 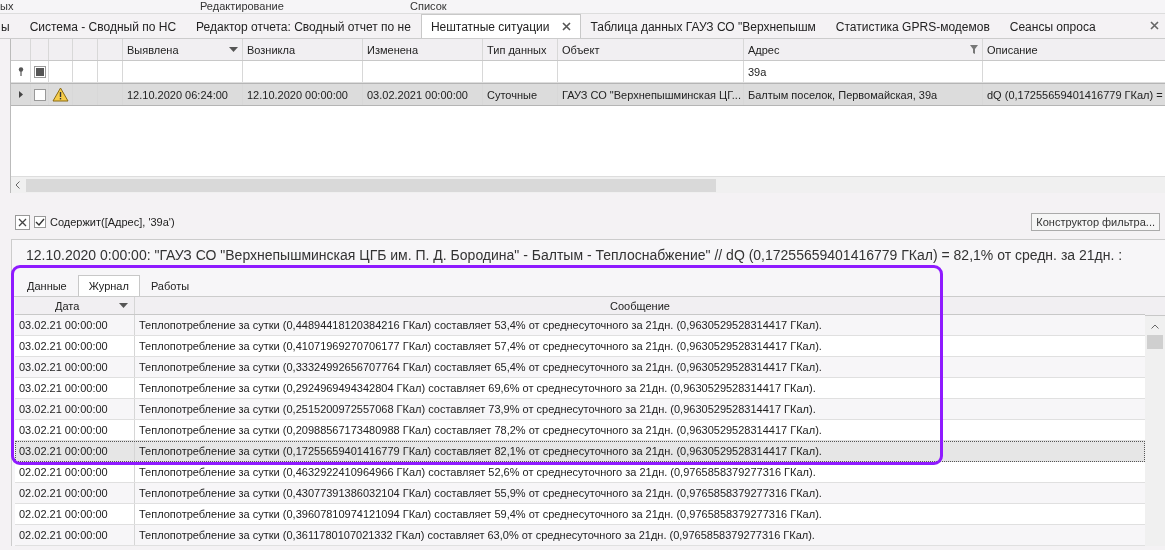 I want to click on log-row: 03.02.21 00:00:00 Теплопотребление за сутки (0,41071969270706177 ГКал) составляет 57,4% от среднесуточного за 21дн. (0,9630529528314417 ГКал)., so click(x=580, y=346).